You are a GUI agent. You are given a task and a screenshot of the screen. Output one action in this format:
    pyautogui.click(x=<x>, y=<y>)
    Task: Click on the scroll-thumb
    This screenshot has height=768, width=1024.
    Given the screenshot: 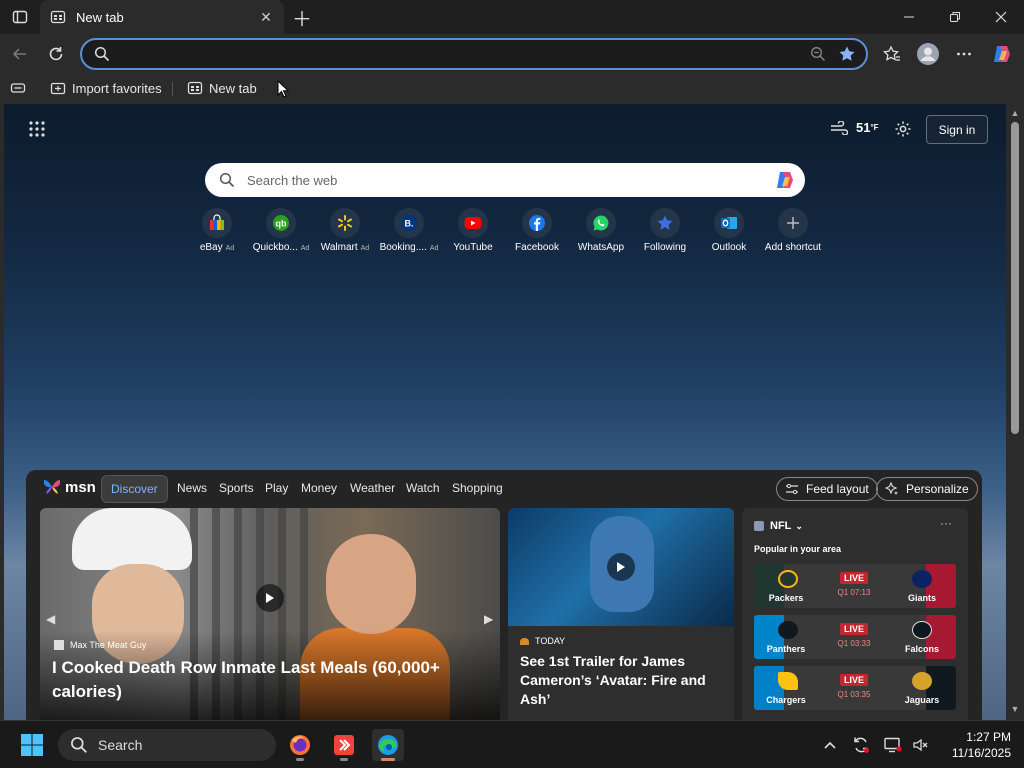 What is the action you would take?
    pyautogui.click(x=1015, y=278)
    